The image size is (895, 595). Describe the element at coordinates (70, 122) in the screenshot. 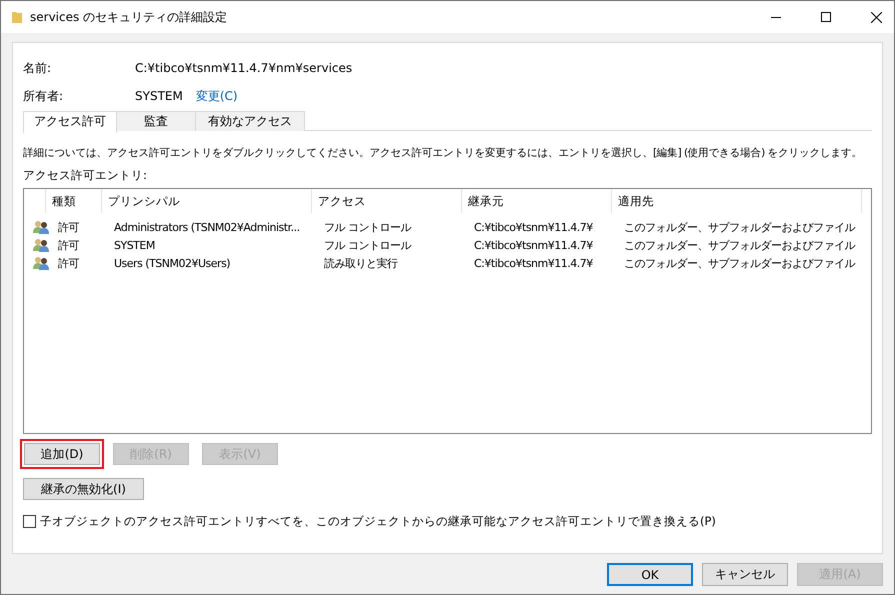

I see `tab: アクセス許可` at that location.